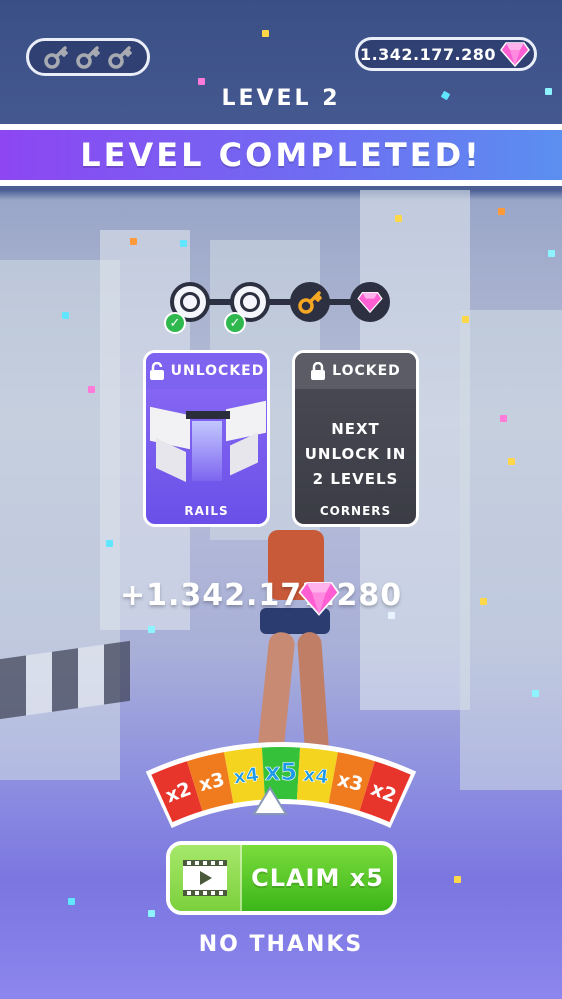 This screenshot has width=562, height=999. I want to click on level-completed-banner: LEVEL COMPLETED!, so click(281, 155).